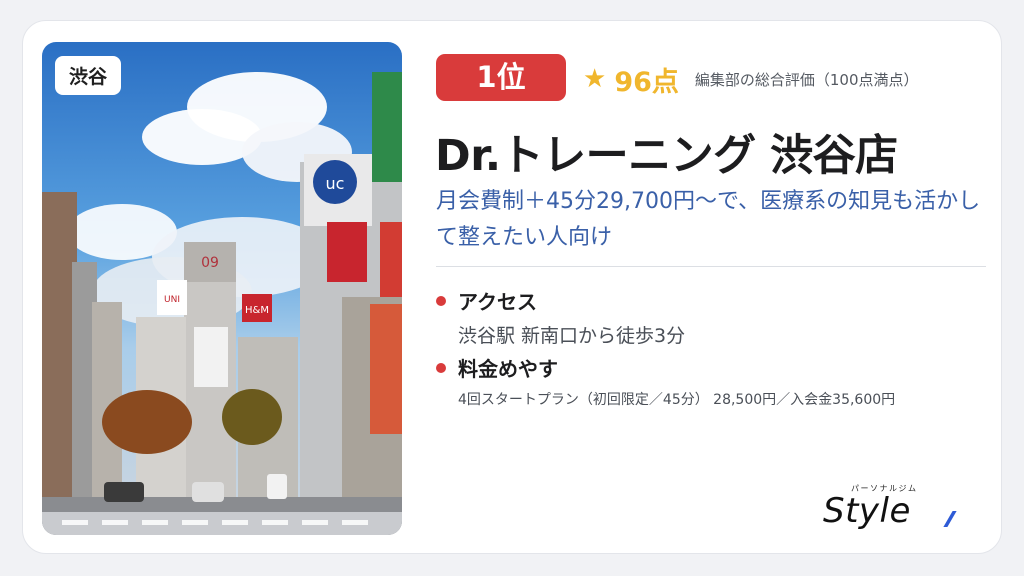  What do you see at coordinates (595, 79) in the screenshot?
I see `star-icon: ★` at bounding box center [595, 79].